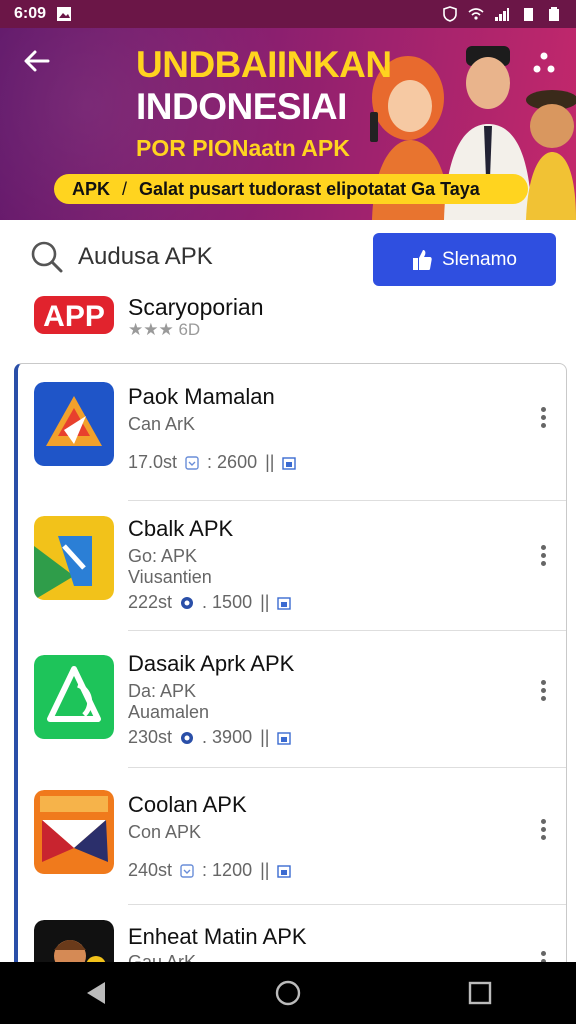 The image size is (576, 1024). I want to click on banner-subtitle: POR PIONaatn APK, so click(243, 148).